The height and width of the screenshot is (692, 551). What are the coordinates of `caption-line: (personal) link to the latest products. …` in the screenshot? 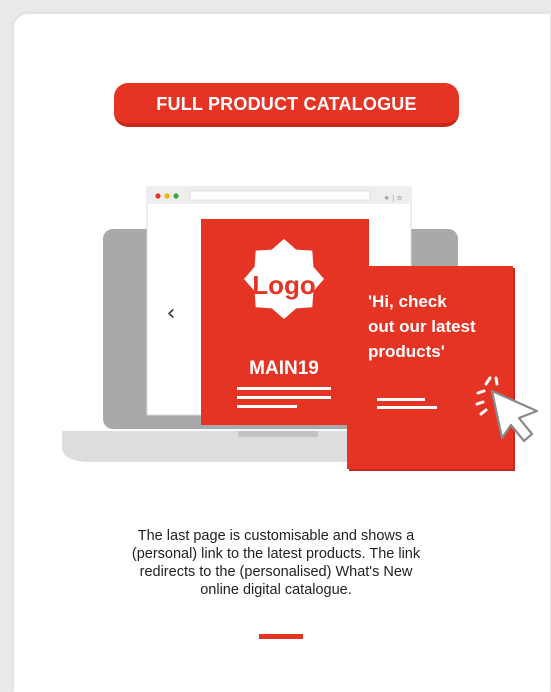 It's located at (276, 554).